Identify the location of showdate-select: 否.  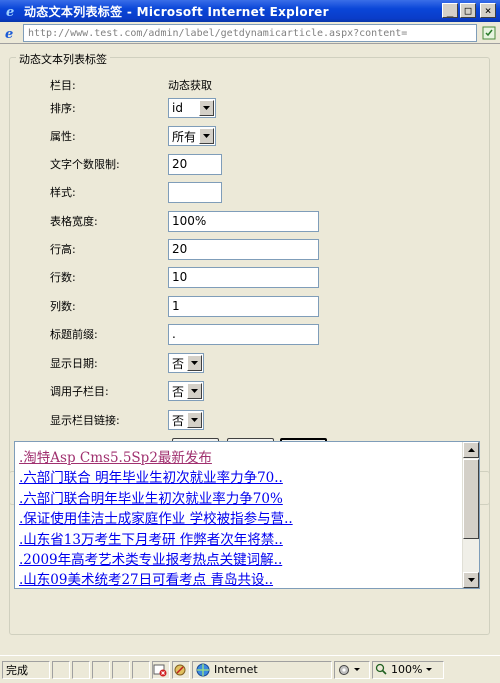
(186, 363).